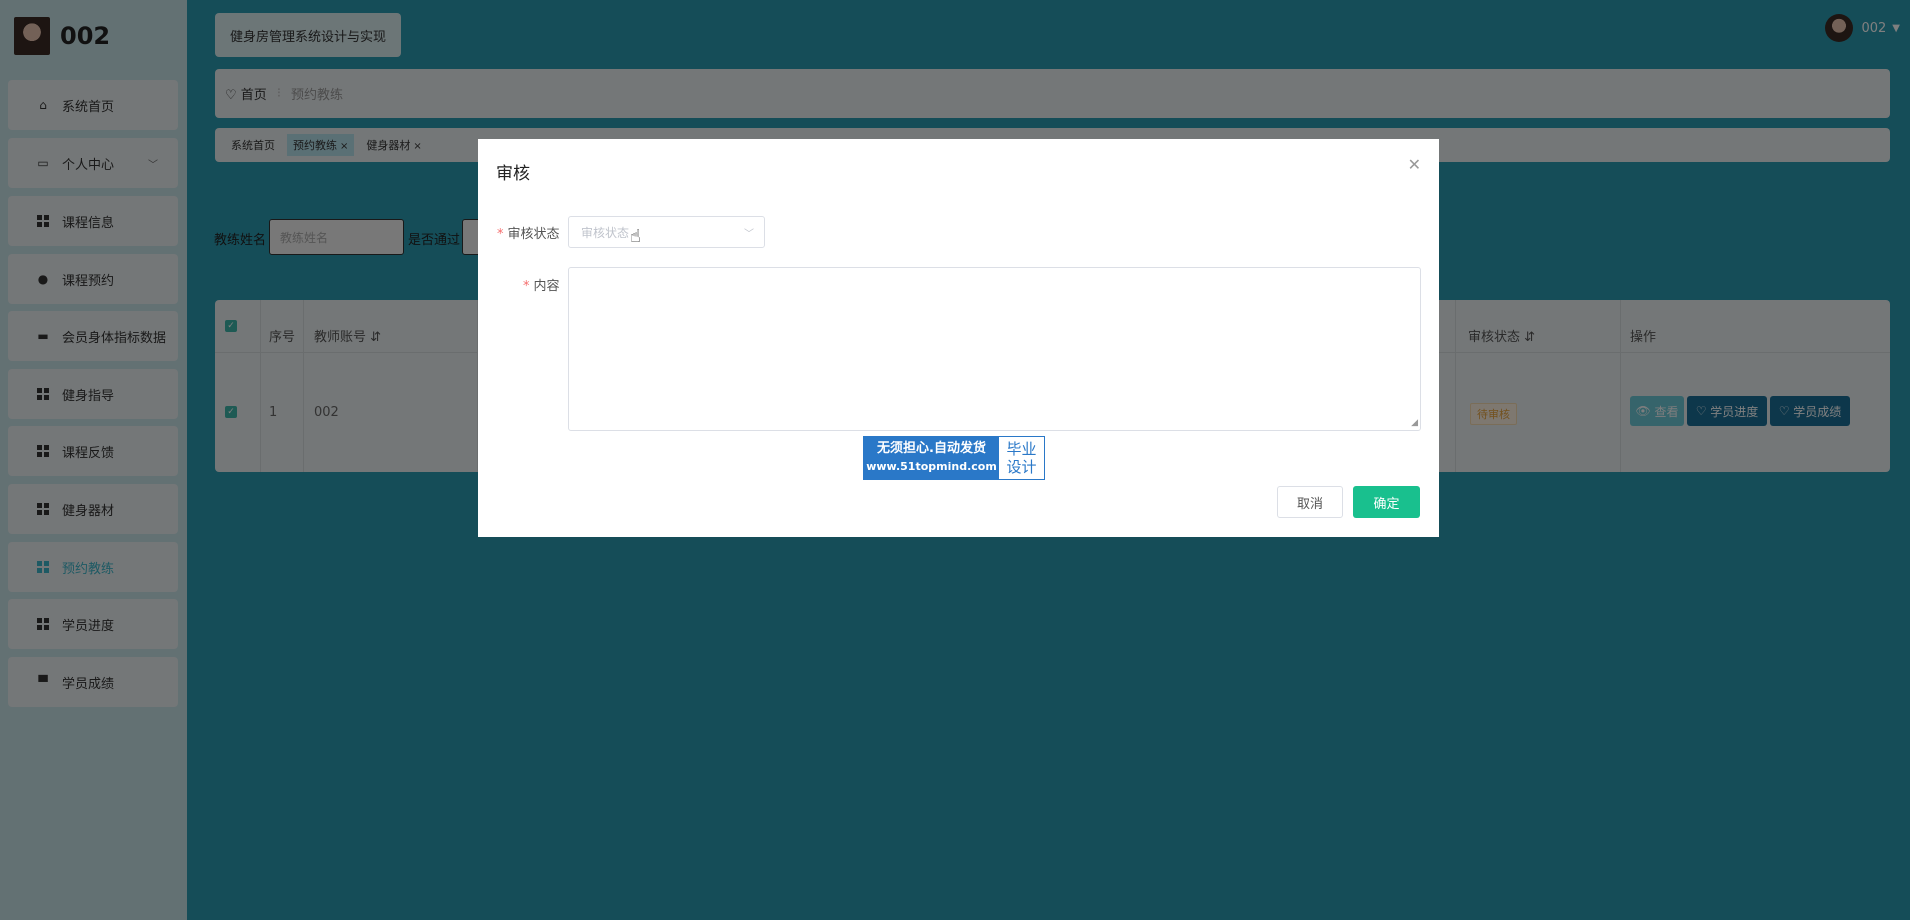 This screenshot has height=920, width=1910. Describe the element at coordinates (1386, 502) in the screenshot. I see `confirm-button: 确定` at that location.